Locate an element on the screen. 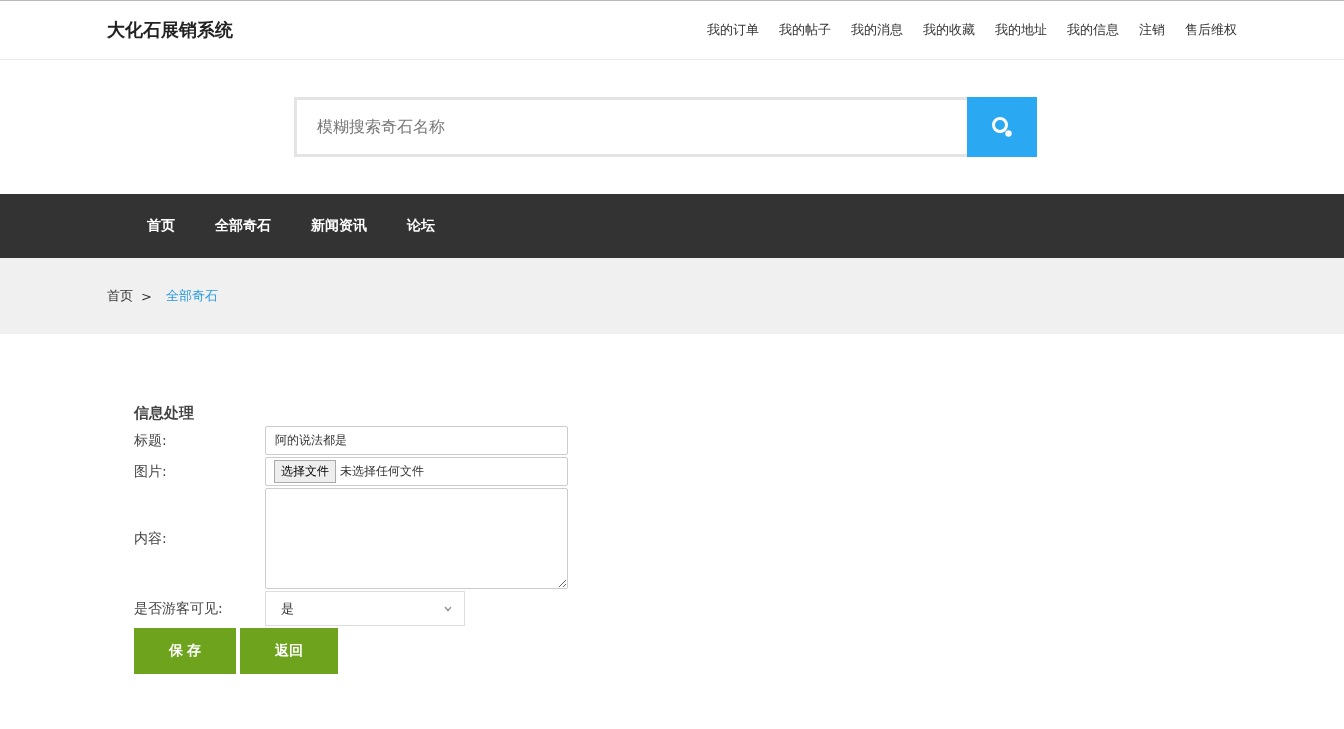 The image size is (1344, 729). user-menu-link: 我的收藏 is located at coordinates (949, 30).